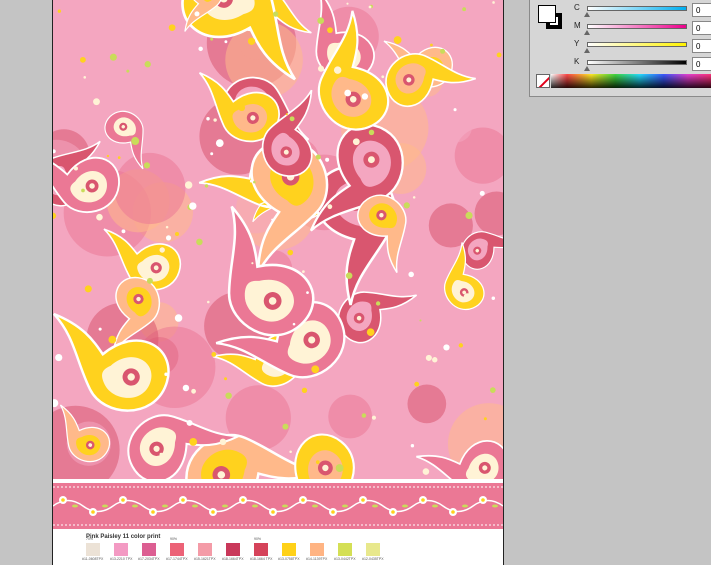 The image size is (711, 565). Describe the element at coordinates (177, 559) in the screenshot. I see `swatch-code: #17-1744TPX` at that location.